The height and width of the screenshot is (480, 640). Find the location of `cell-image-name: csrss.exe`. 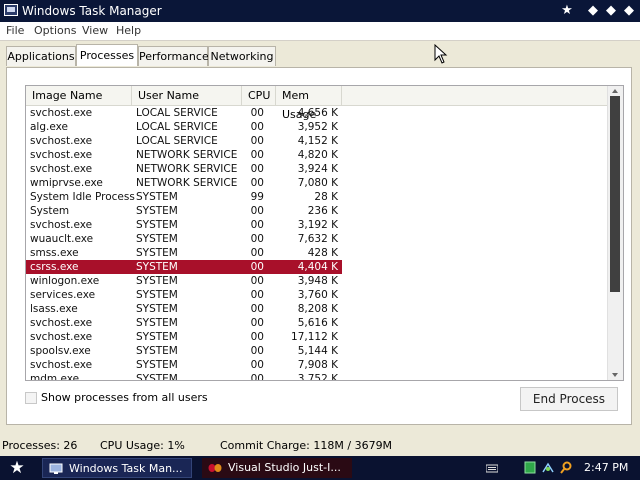

cell-image-name: csrss.exe is located at coordinates (54, 267).